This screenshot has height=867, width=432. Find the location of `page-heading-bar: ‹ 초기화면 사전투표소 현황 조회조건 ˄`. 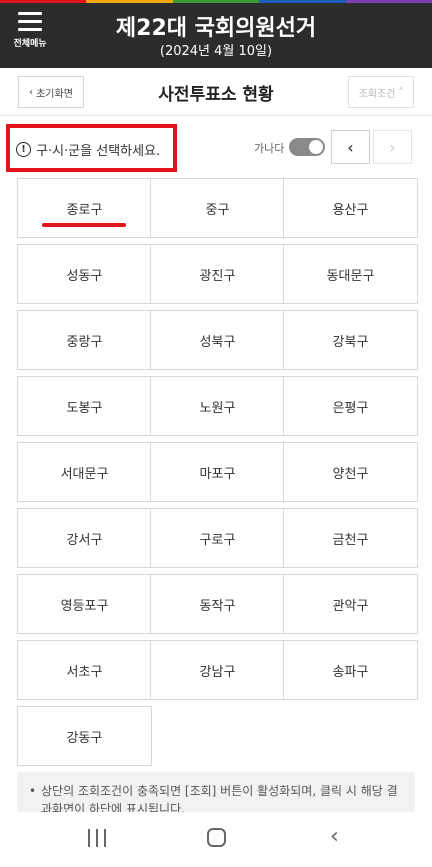

page-heading-bar: ‹ 초기화면 사전투표소 현황 조회조건 ˄ is located at coordinates (216, 92).